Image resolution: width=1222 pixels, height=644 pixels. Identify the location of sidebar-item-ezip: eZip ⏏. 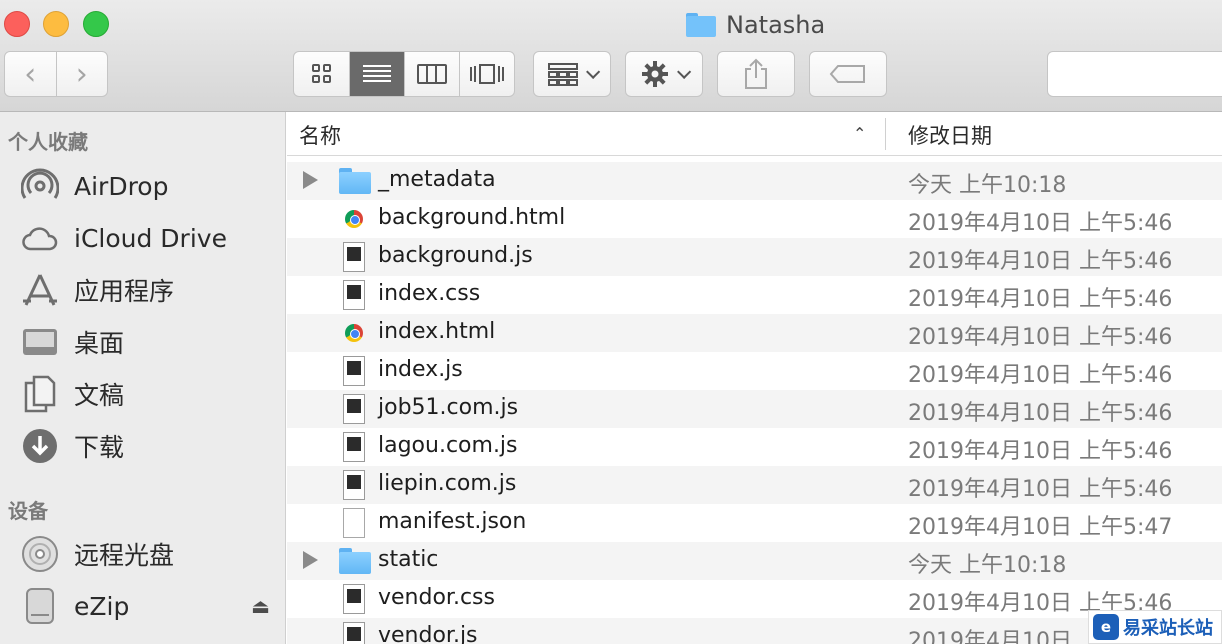
(145, 606).